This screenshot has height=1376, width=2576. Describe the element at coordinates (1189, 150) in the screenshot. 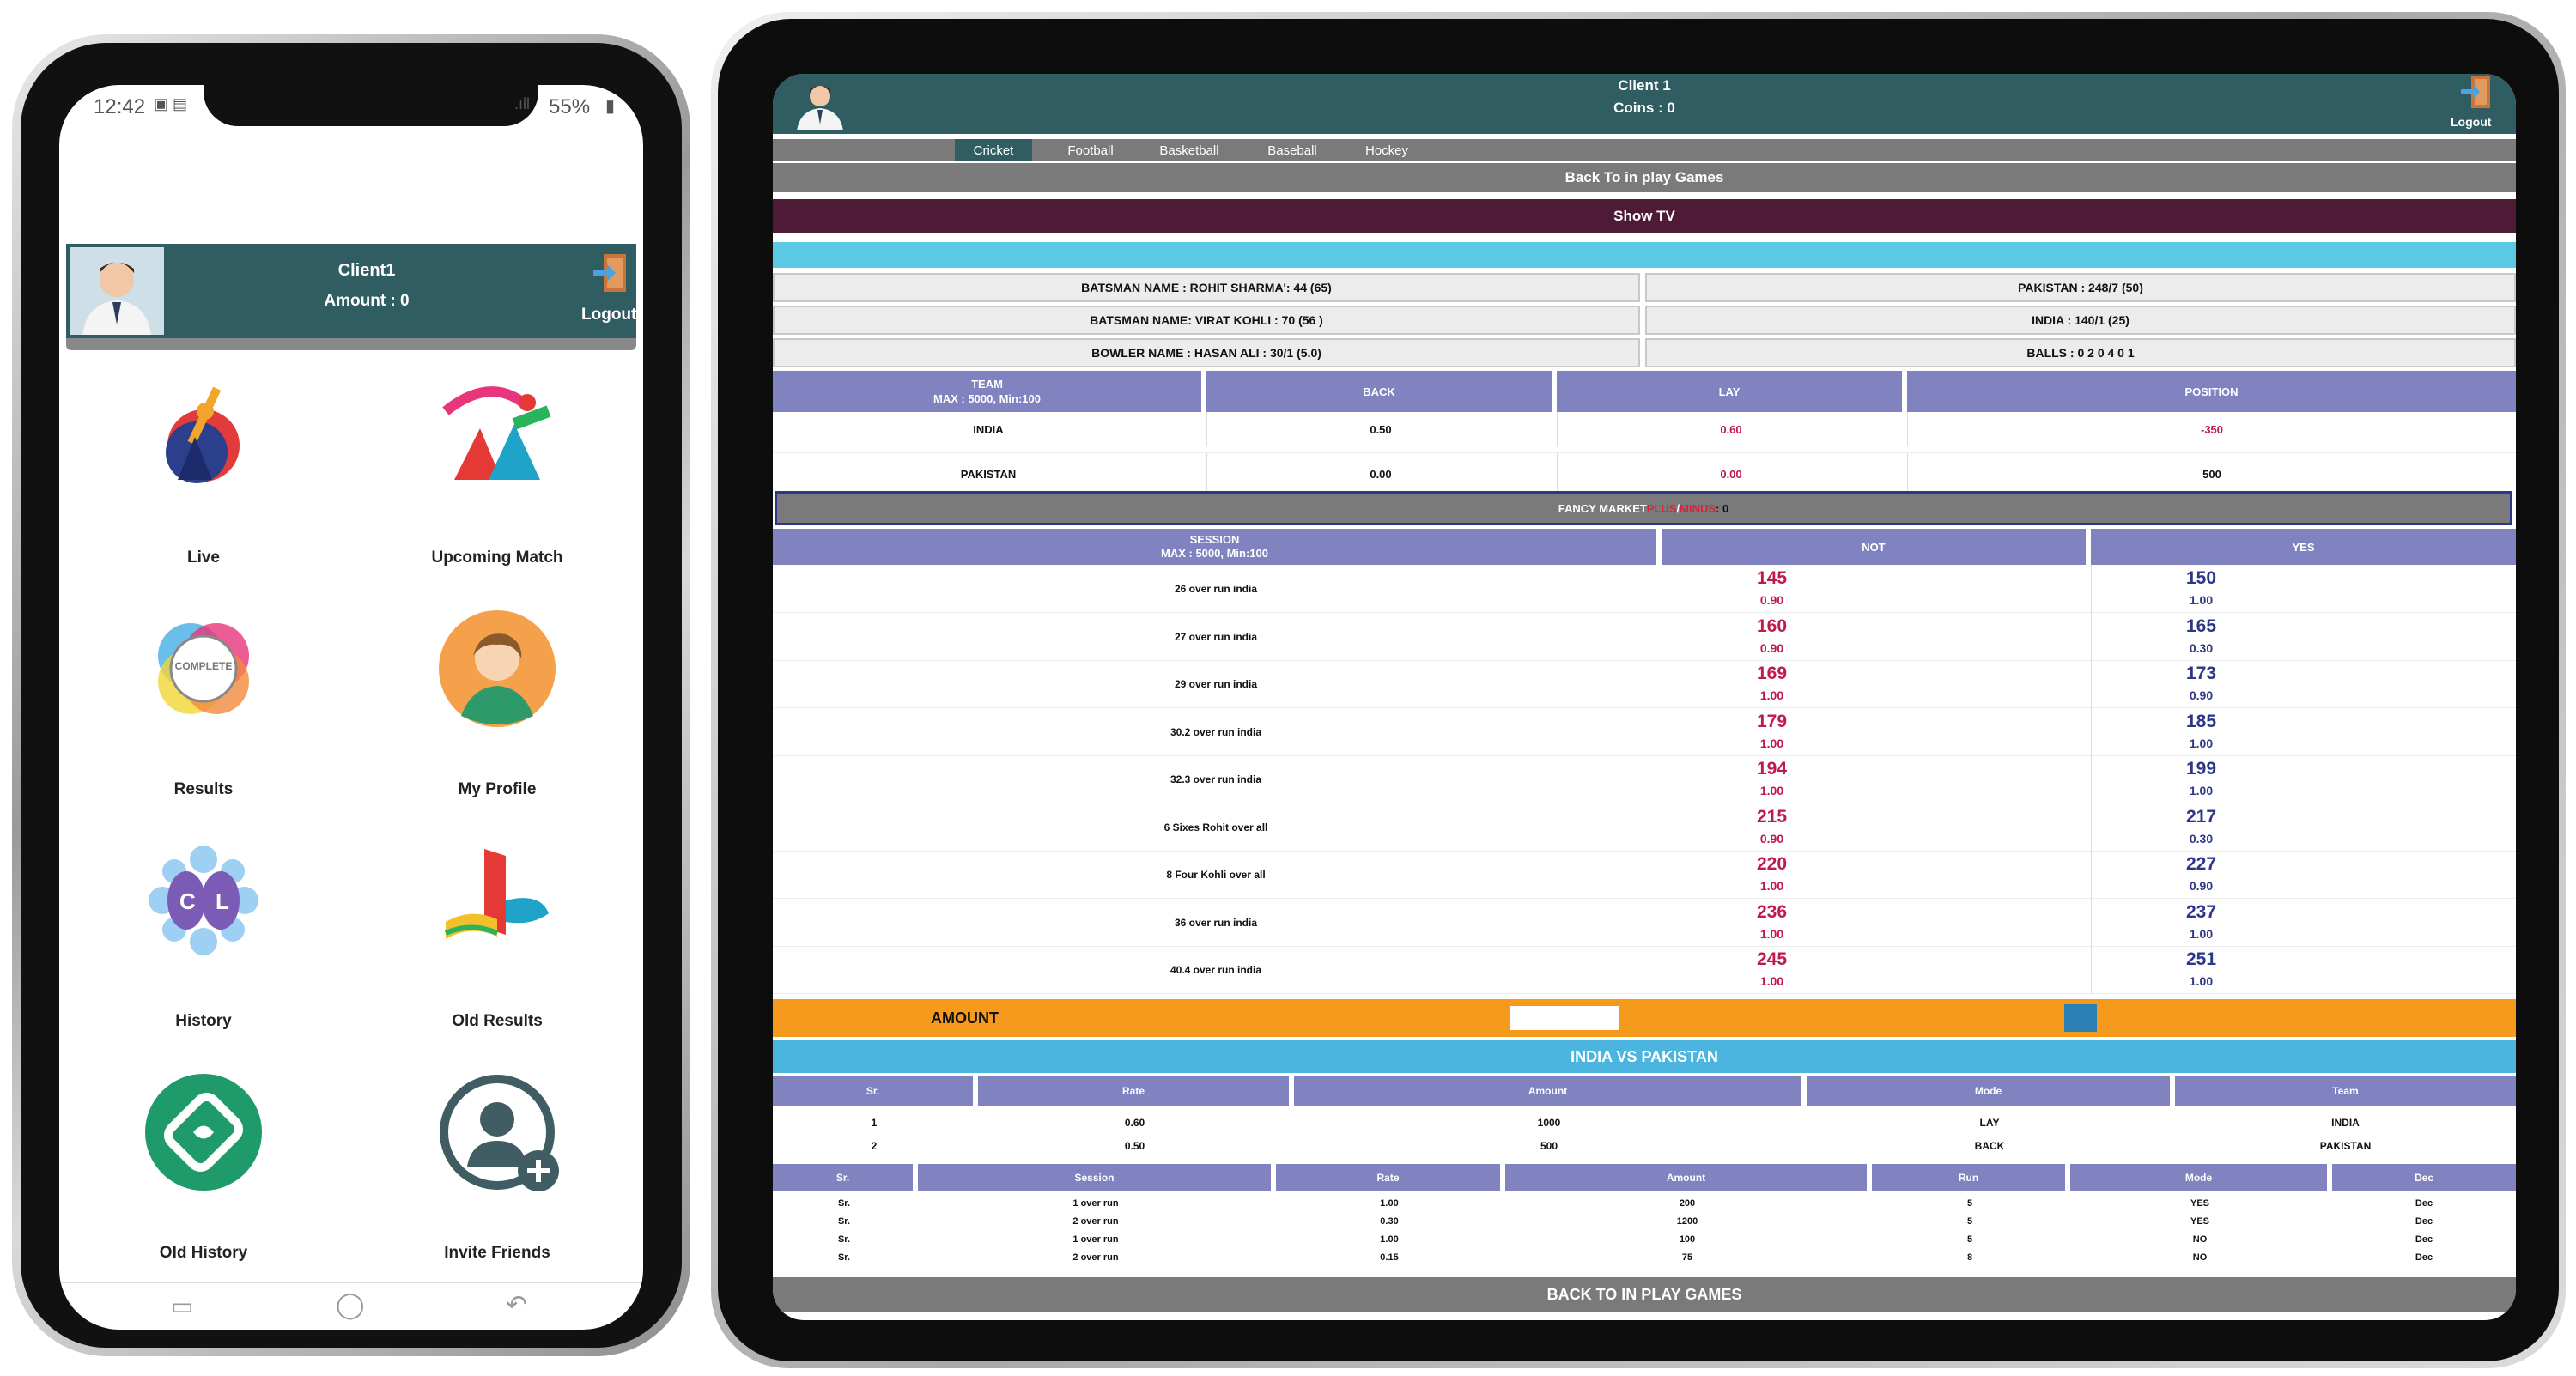

I see `tab-basketball: Basketball` at that location.